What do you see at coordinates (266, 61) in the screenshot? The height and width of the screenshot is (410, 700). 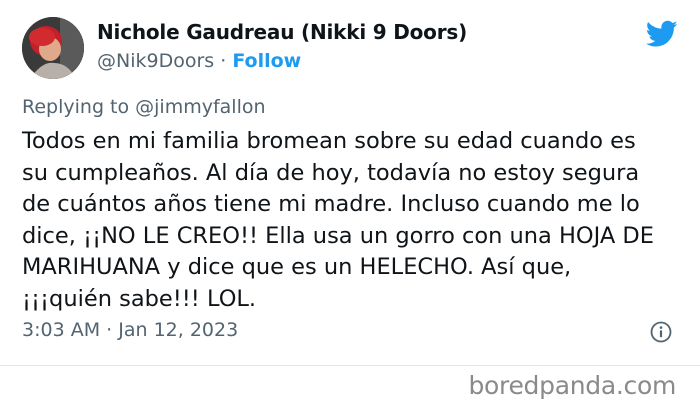 I see `follow-button: Follow` at bounding box center [266, 61].